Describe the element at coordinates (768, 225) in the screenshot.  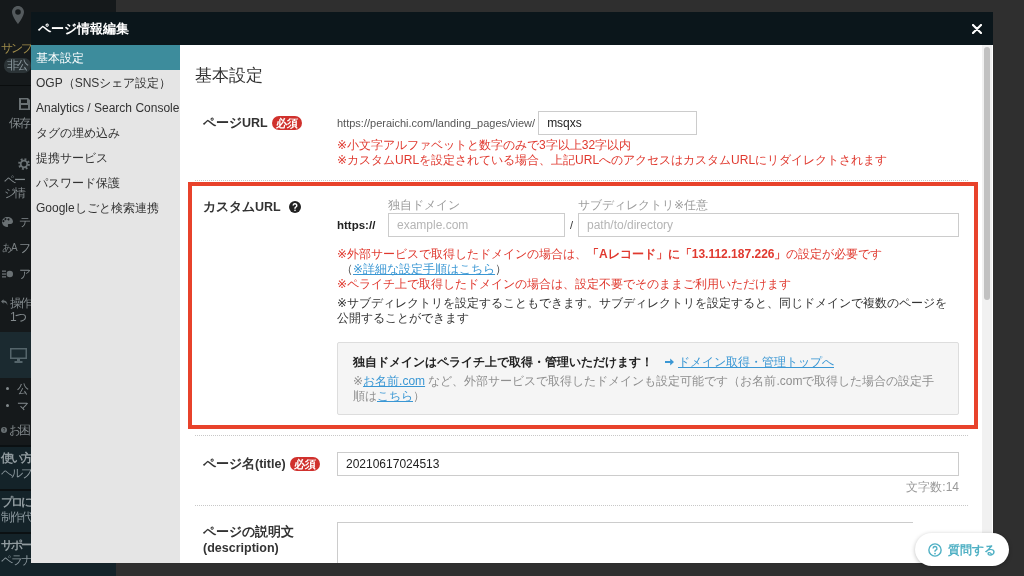
I see `input-field: path/to/directory` at that location.